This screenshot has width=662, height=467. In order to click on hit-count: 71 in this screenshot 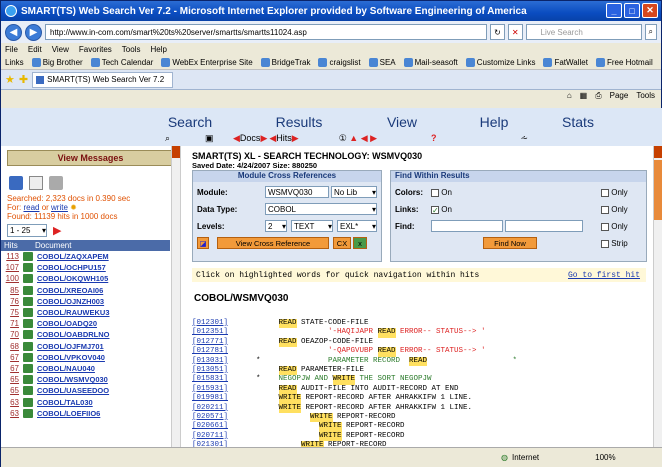, I will do `click(10, 323)`.